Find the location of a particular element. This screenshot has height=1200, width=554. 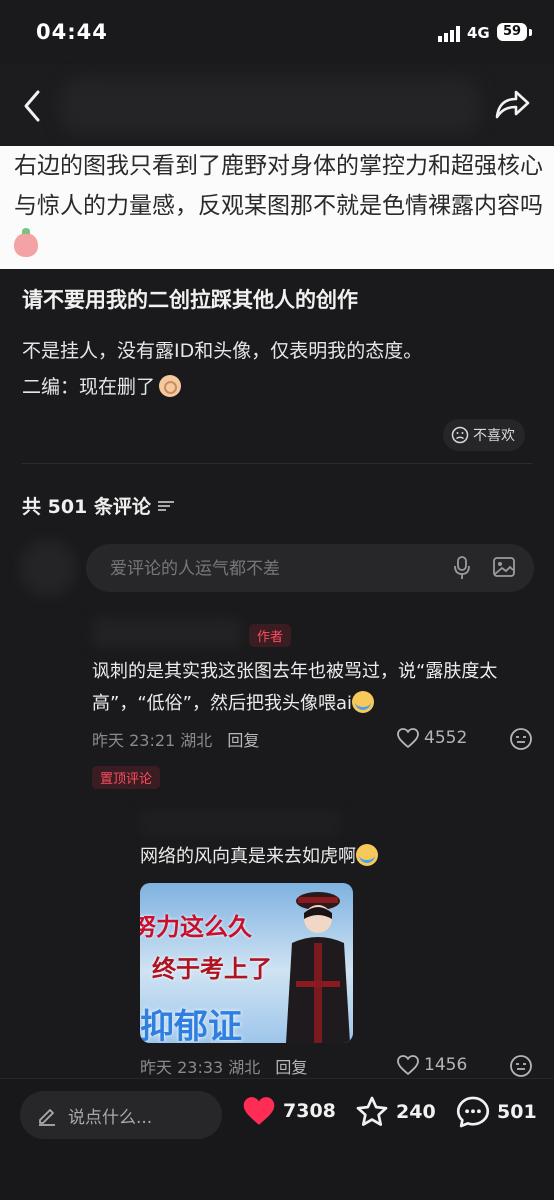

dislike-button: 不喜欢 is located at coordinates (484, 435).